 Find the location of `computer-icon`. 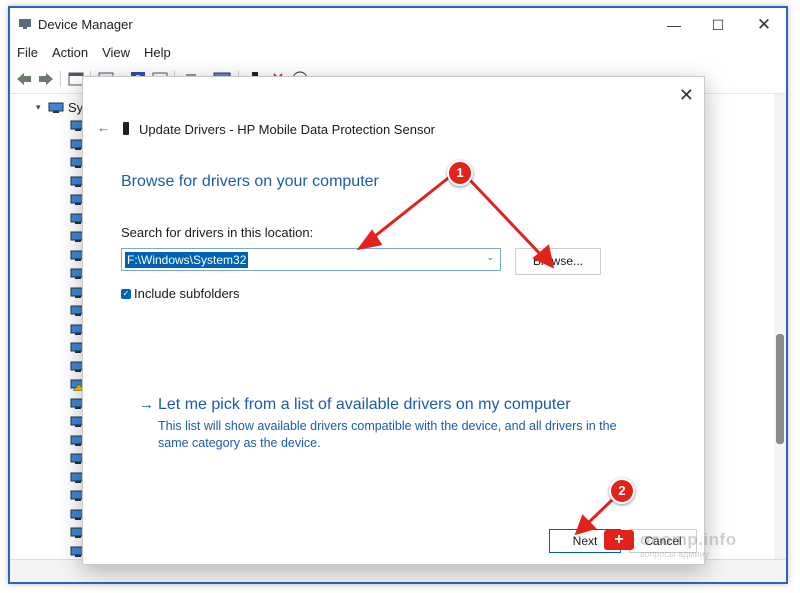

computer-icon is located at coordinates (56, 107).